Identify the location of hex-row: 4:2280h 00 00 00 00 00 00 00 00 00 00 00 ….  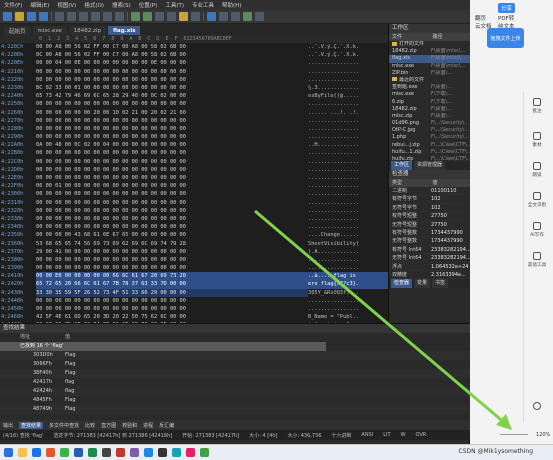
(194, 129).